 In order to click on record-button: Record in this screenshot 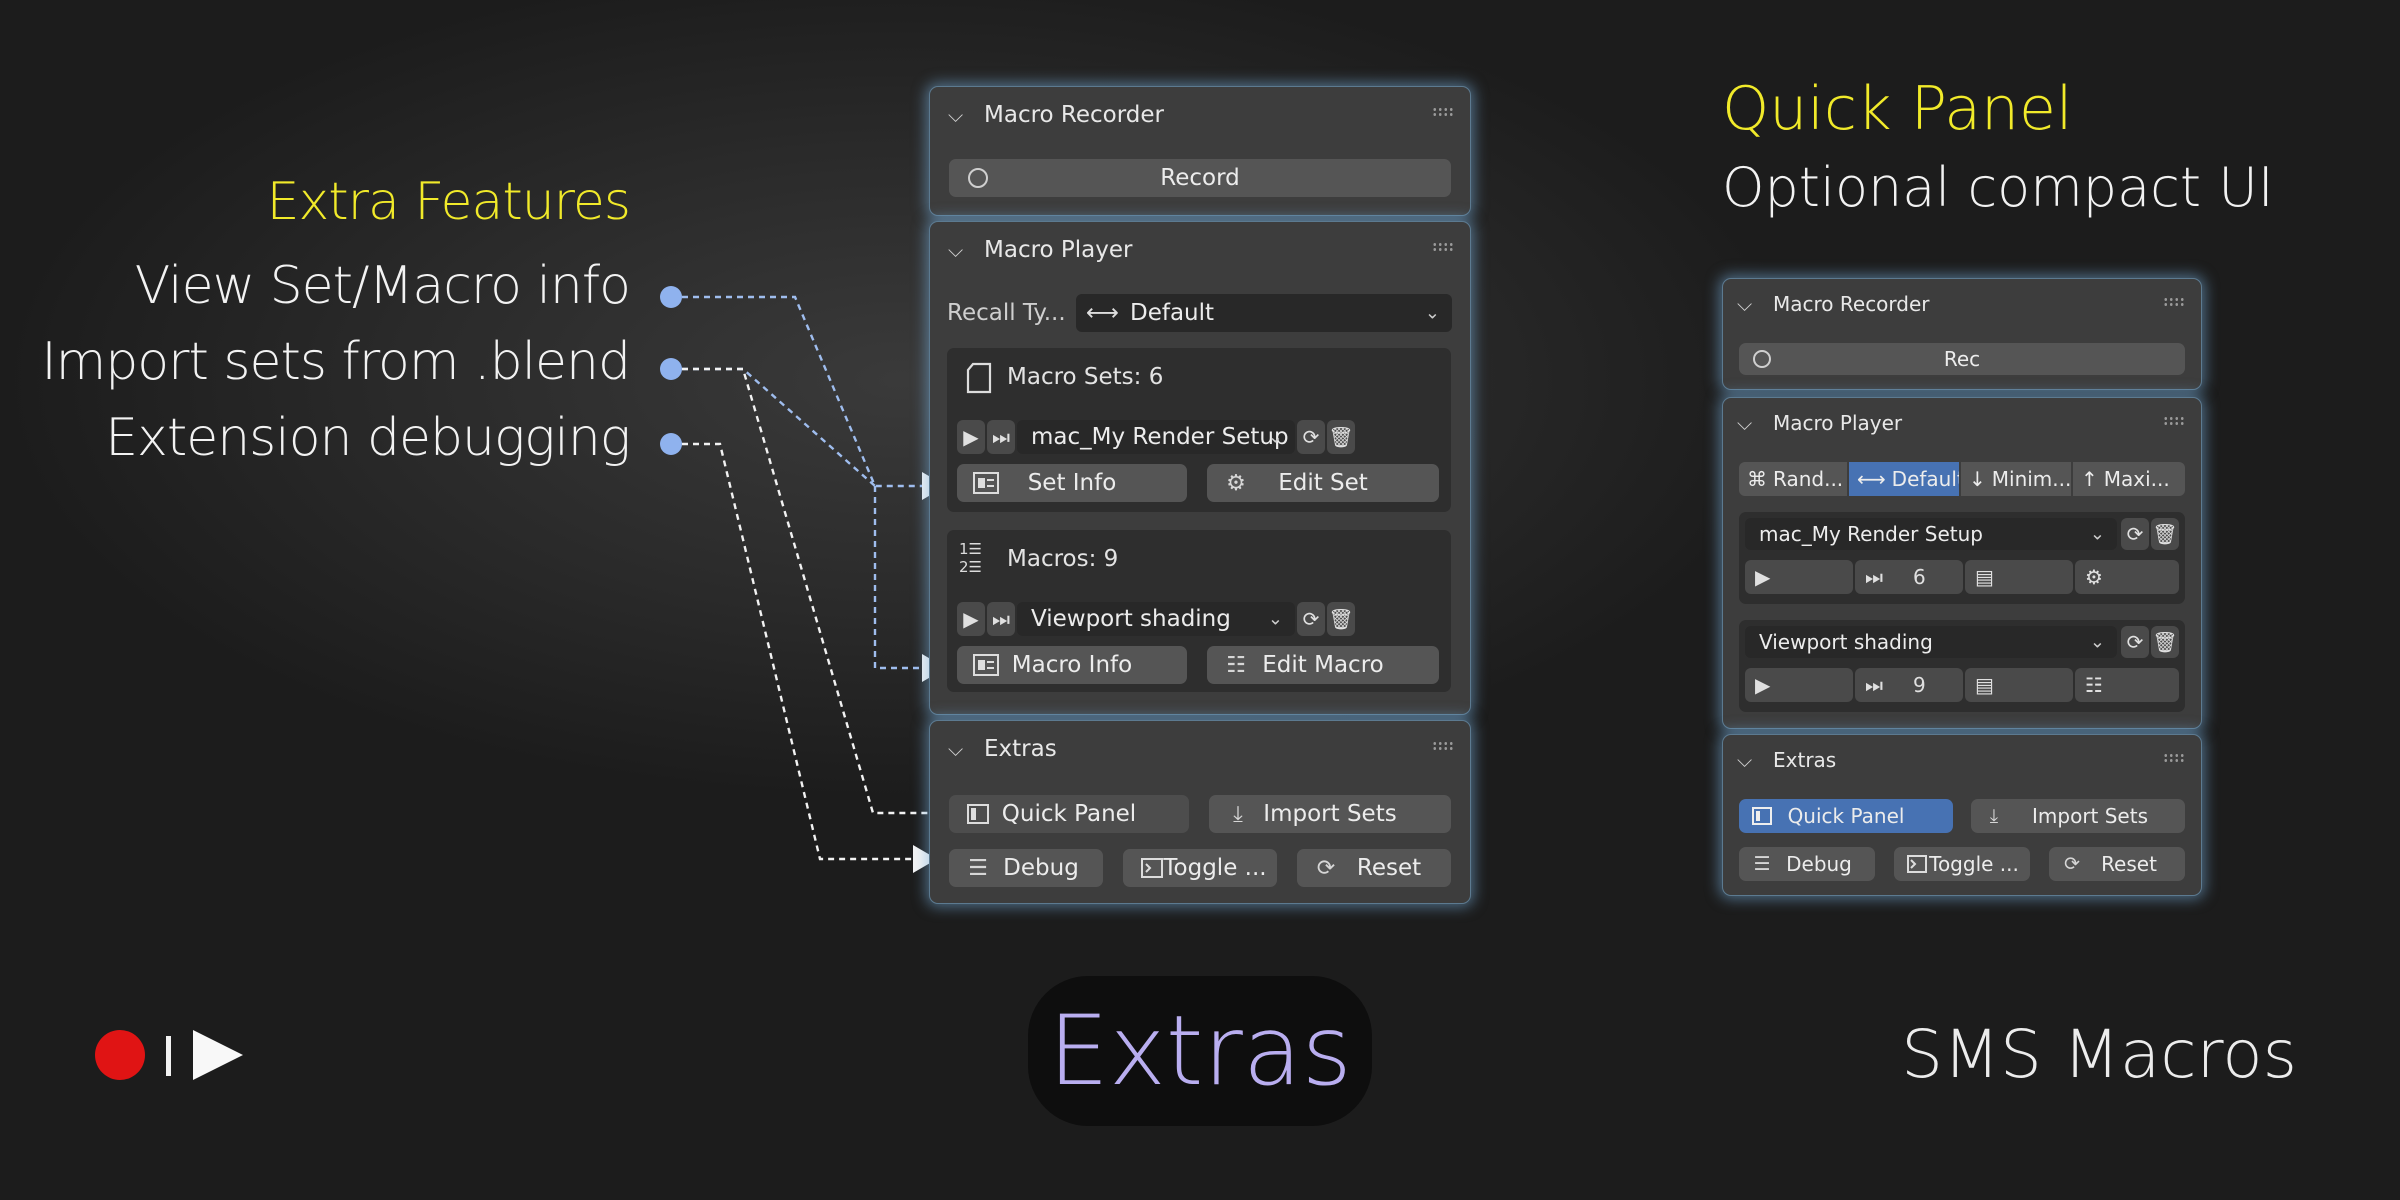, I will do `click(1200, 178)`.